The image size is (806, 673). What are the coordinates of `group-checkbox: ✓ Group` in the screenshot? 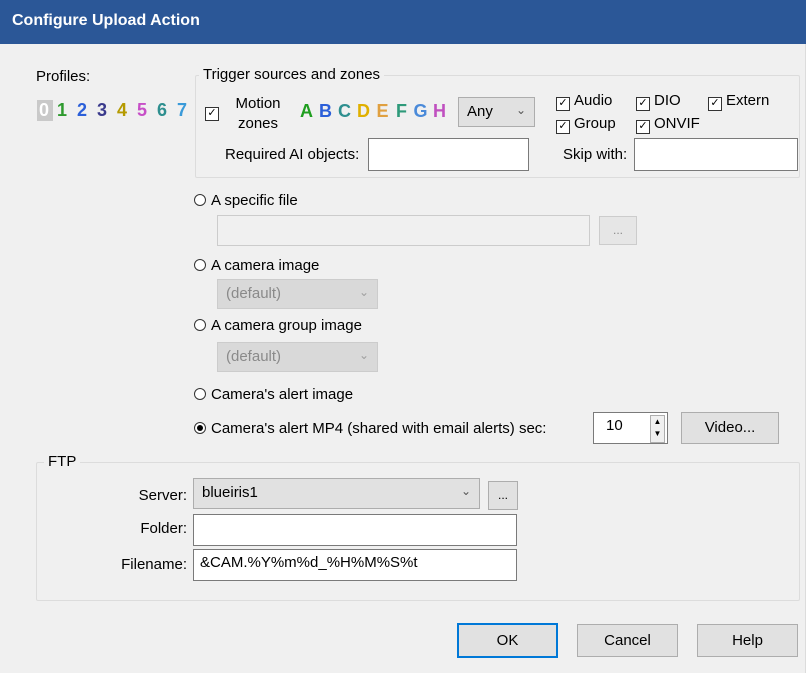 It's located at (586, 124).